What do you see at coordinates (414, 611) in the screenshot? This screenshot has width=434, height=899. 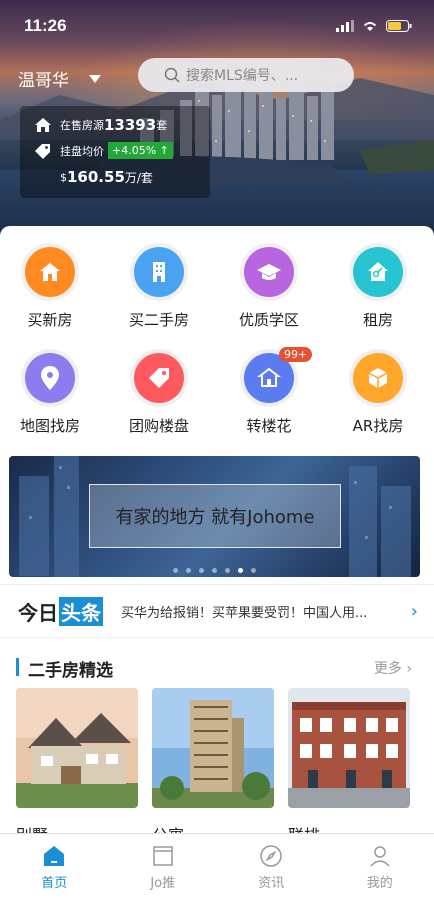 I see `chevron-right-icon: ›` at bounding box center [414, 611].